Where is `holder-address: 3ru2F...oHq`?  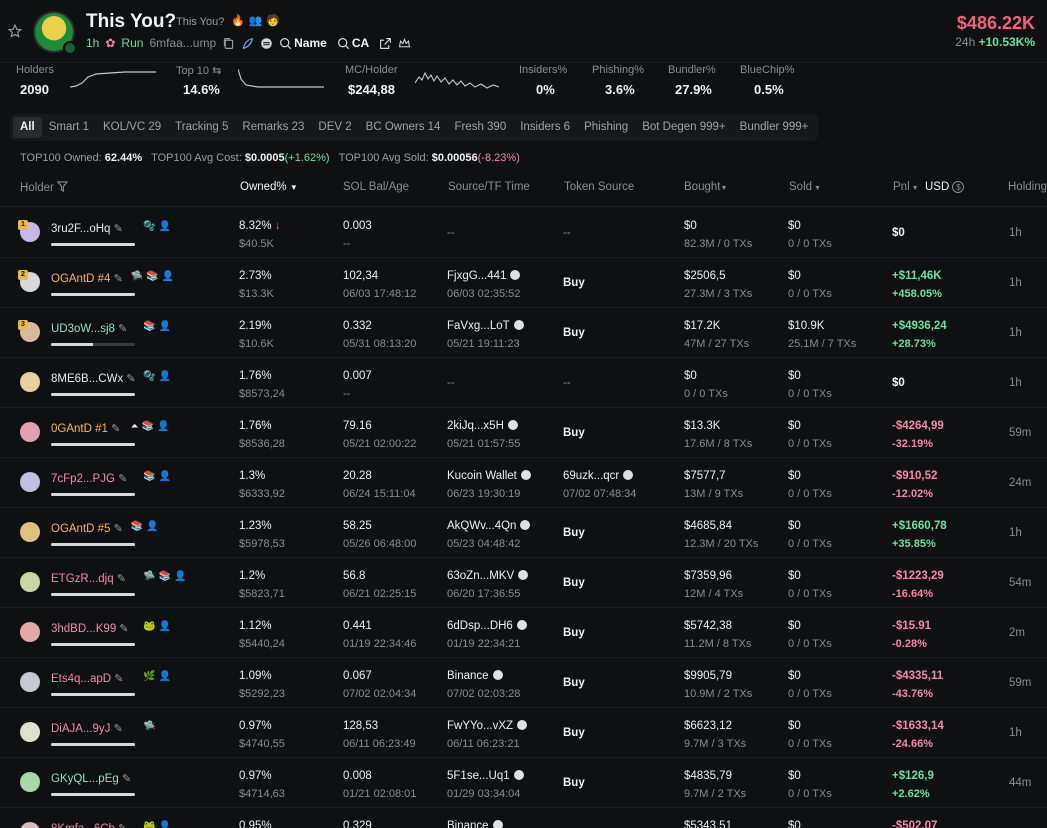 holder-address: 3ru2F...oHq is located at coordinates (80, 229).